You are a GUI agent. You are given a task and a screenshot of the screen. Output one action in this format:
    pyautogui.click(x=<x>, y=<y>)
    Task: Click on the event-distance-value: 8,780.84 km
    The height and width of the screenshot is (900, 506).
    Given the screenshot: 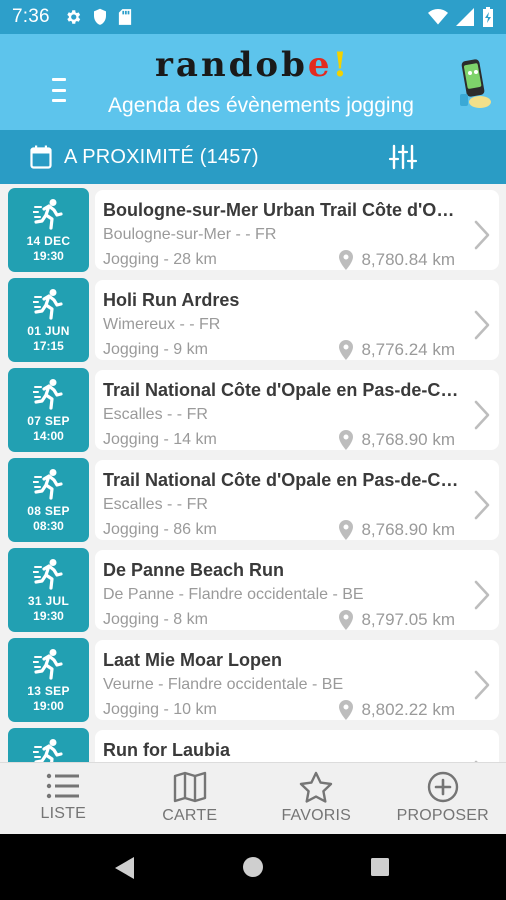 What is the action you would take?
    pyautogui.click(x=408, y=259)
    